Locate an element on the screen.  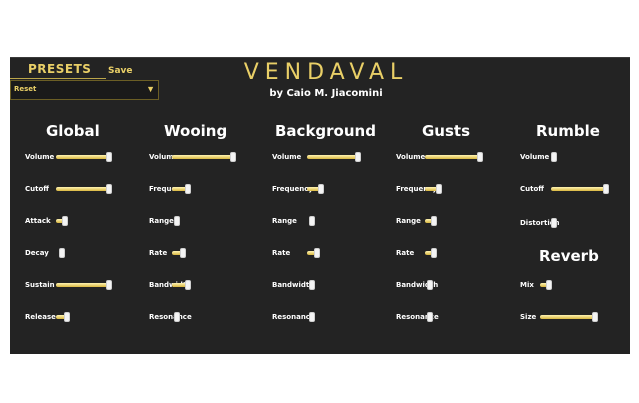
background-volume-slider-fill is located at coordinates (333, 157).